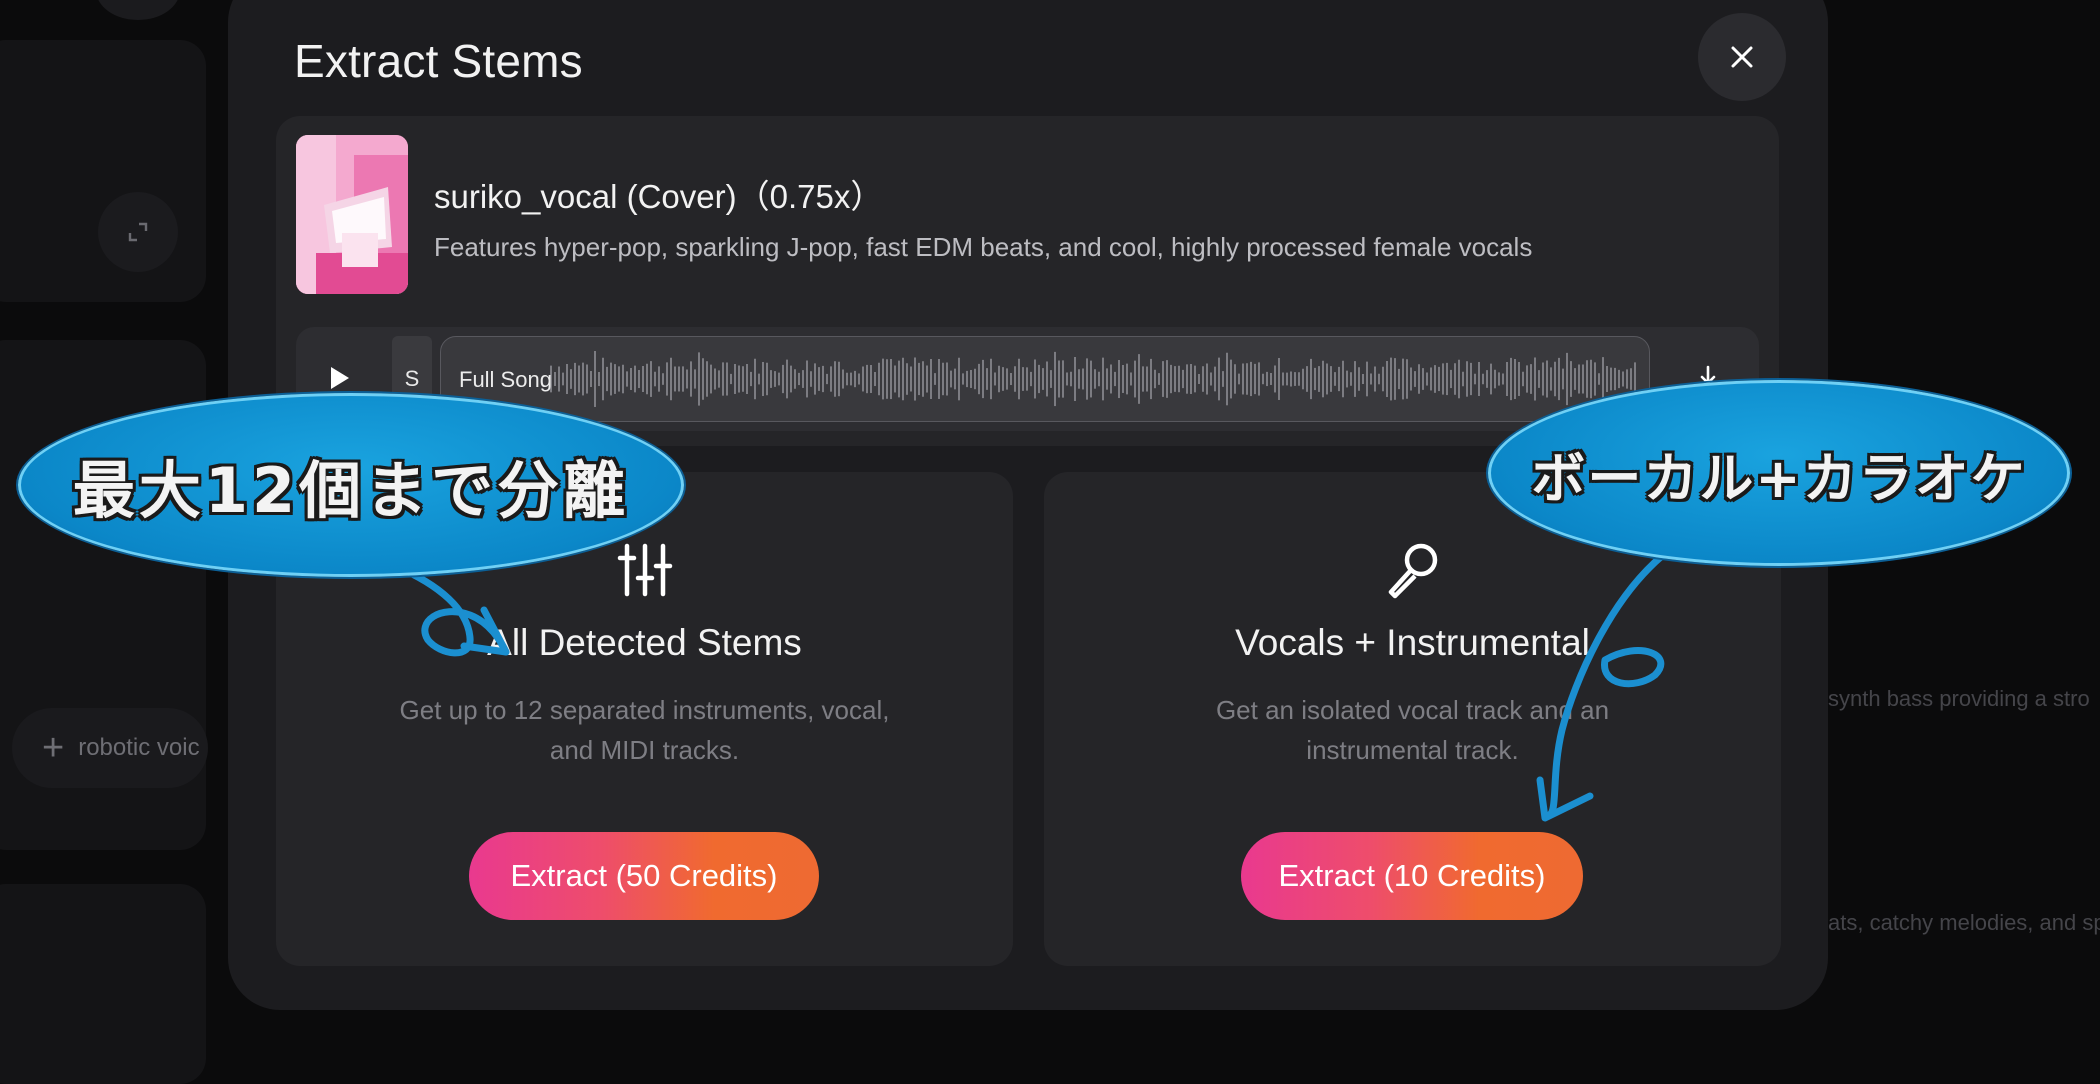  Describe the element at coordinates (352, 214) in the screenshot. I see `cover-art` at that location.